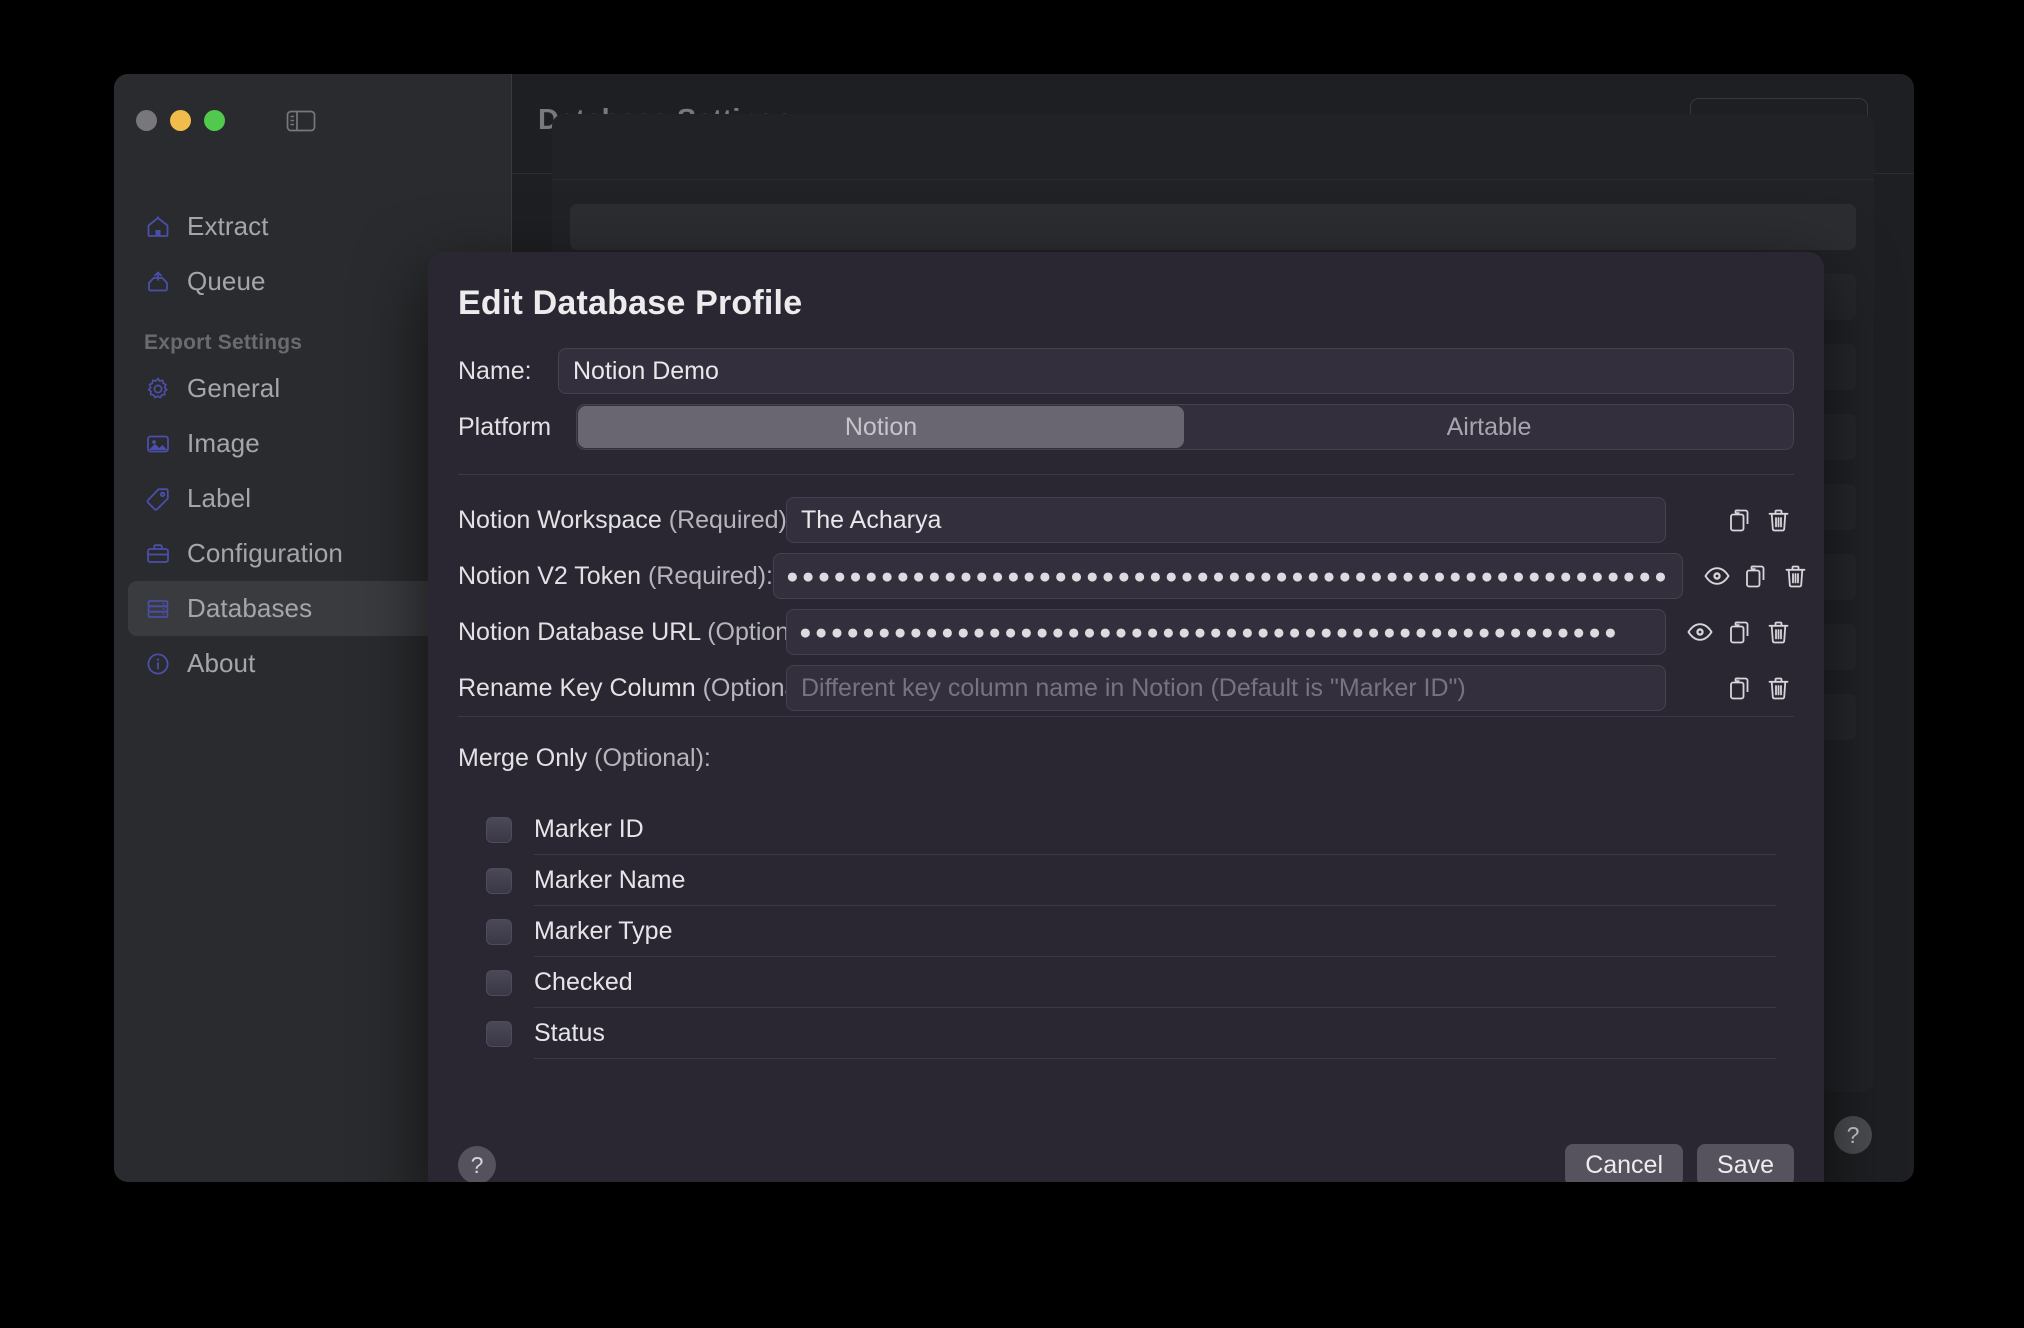  I want to click on notion-database-url-label: Notion Database URL (Optional):, so click(641, 631).